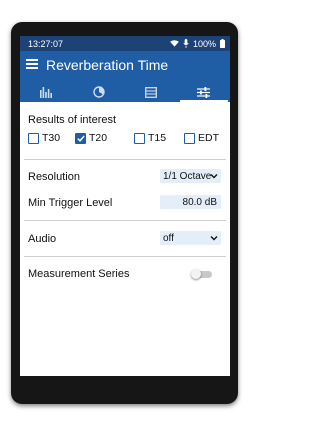 The image size is (320, 438). What do you see at coordinates (204, 43) in the screenshot?
I see `battery-percent: 100%` at bounding box center [204, 43].